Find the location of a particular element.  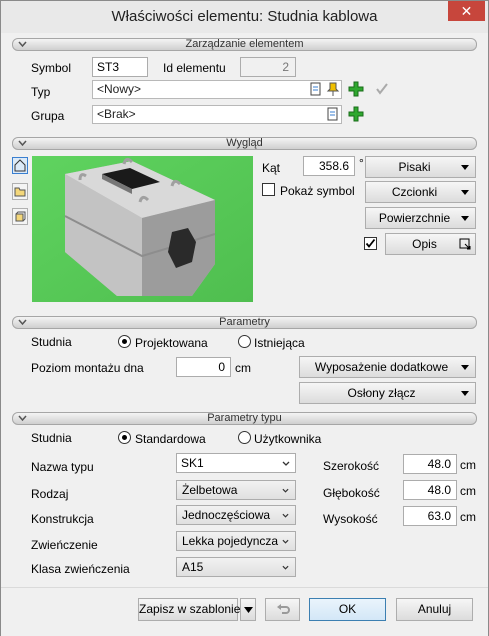

element-id-field: 2 is located at coordinates (268, 67).